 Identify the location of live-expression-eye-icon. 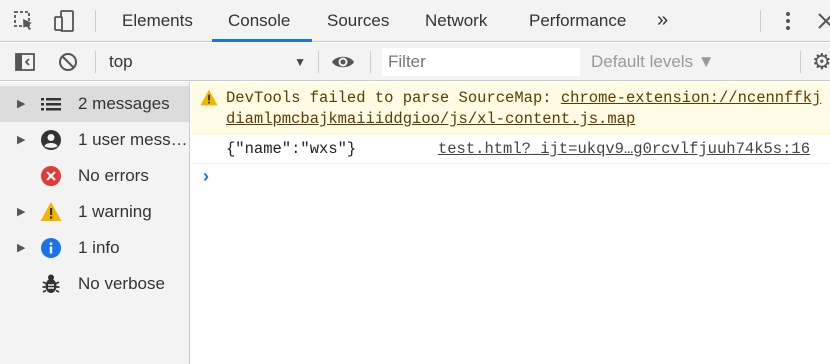
(343, 62).